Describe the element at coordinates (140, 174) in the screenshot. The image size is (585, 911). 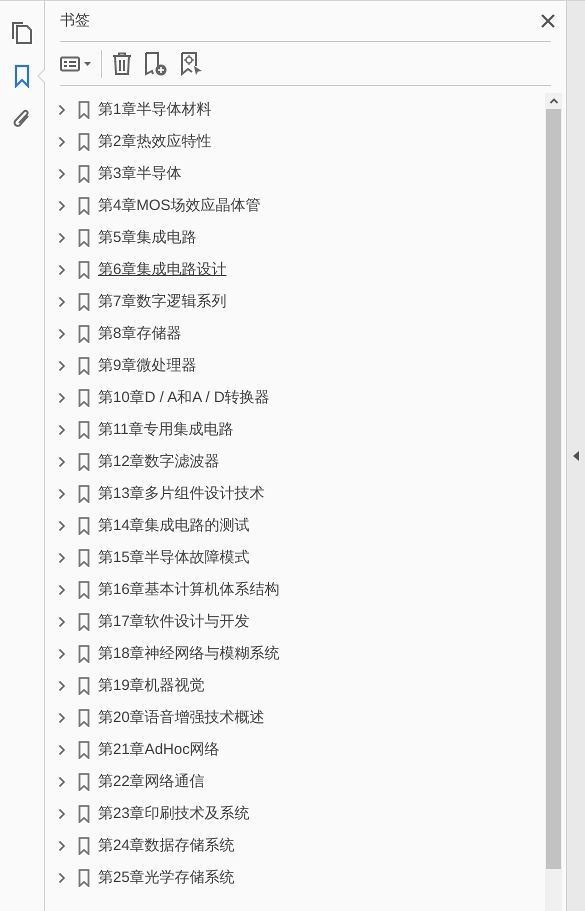
I see `bookmark-item: 第3章半导体` at that location.